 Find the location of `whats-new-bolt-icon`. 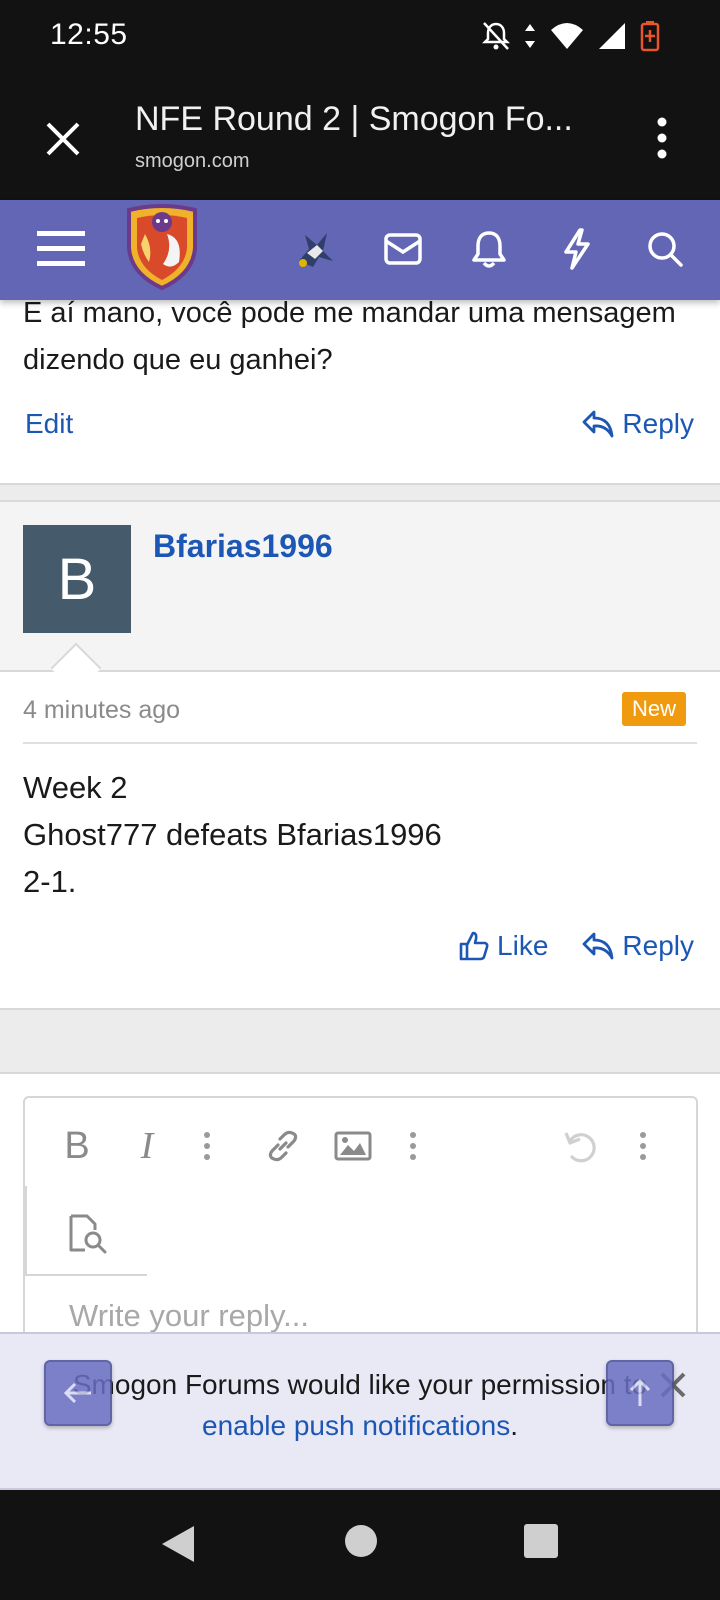

whats-new-bolt-icon is located at coordinates (577, 249).